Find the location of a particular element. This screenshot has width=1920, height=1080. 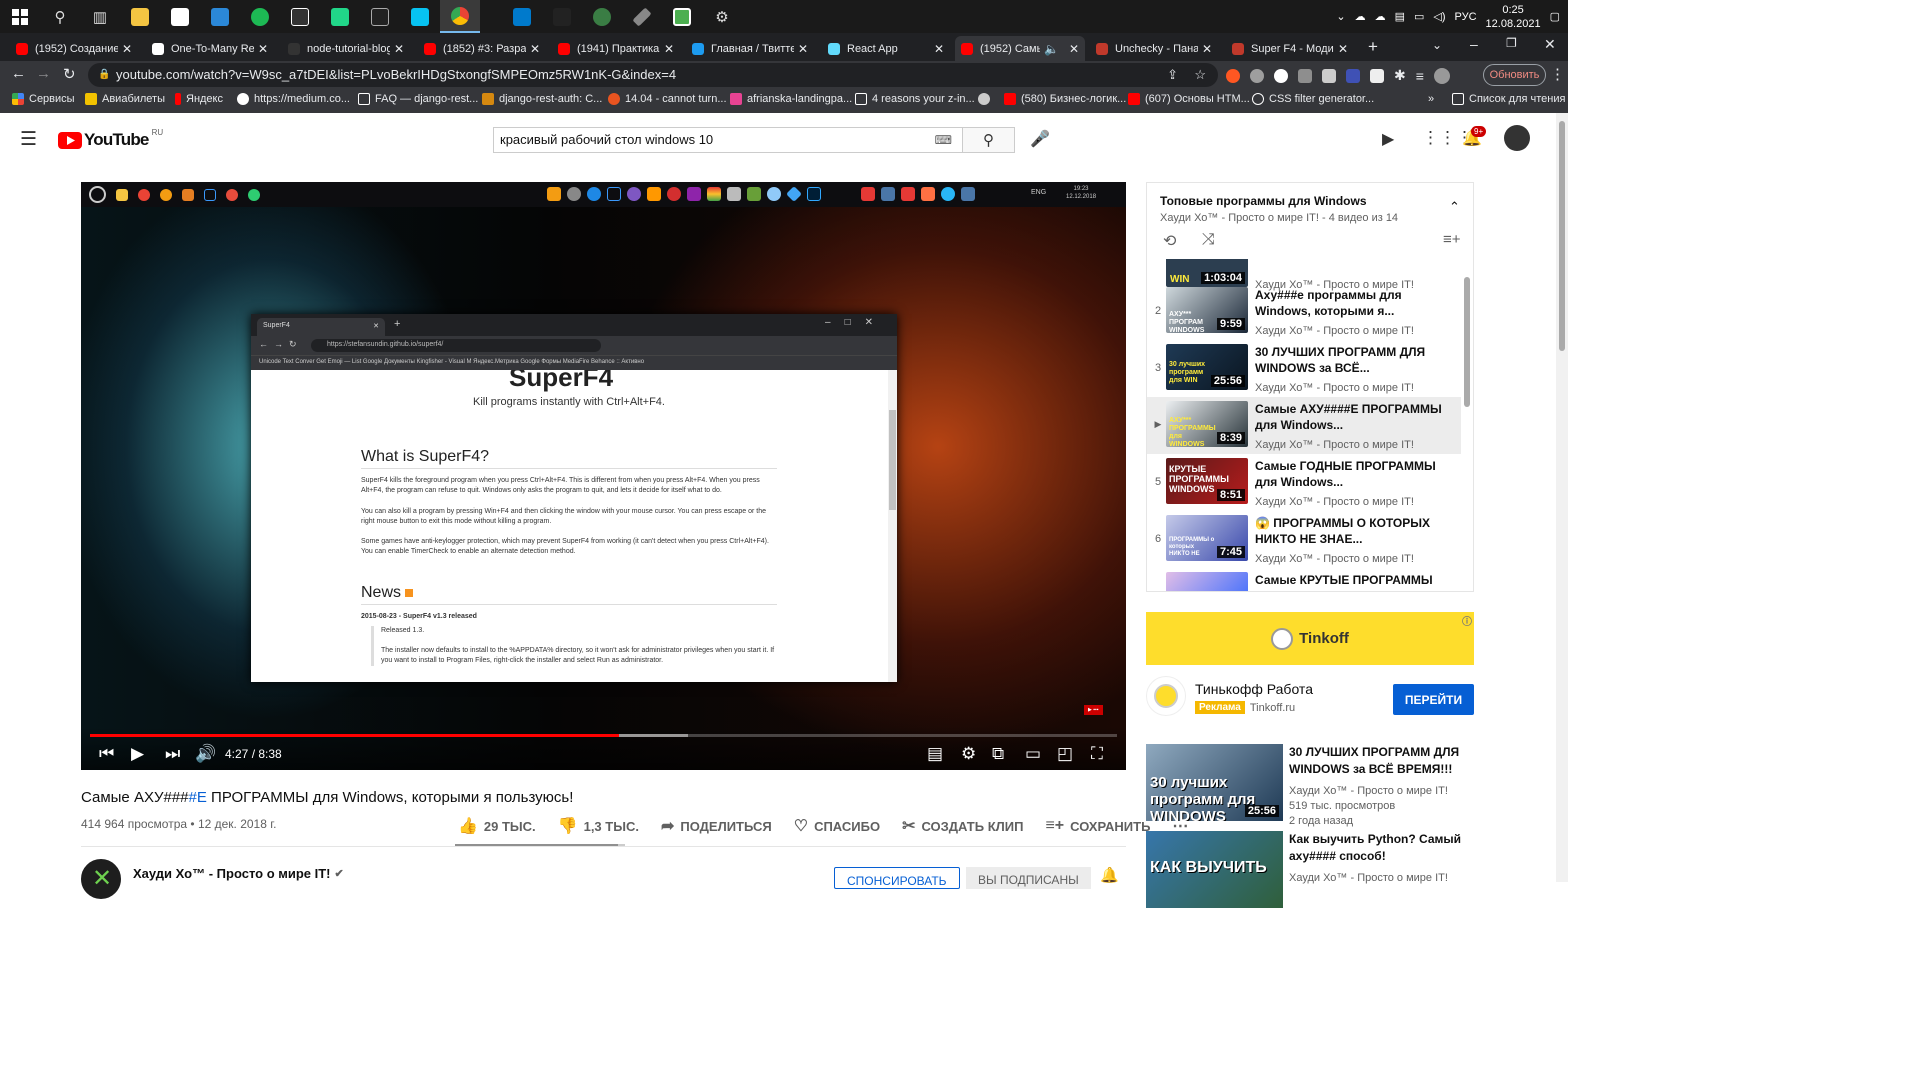

vscode-icon is located at coordinates (522, 16).